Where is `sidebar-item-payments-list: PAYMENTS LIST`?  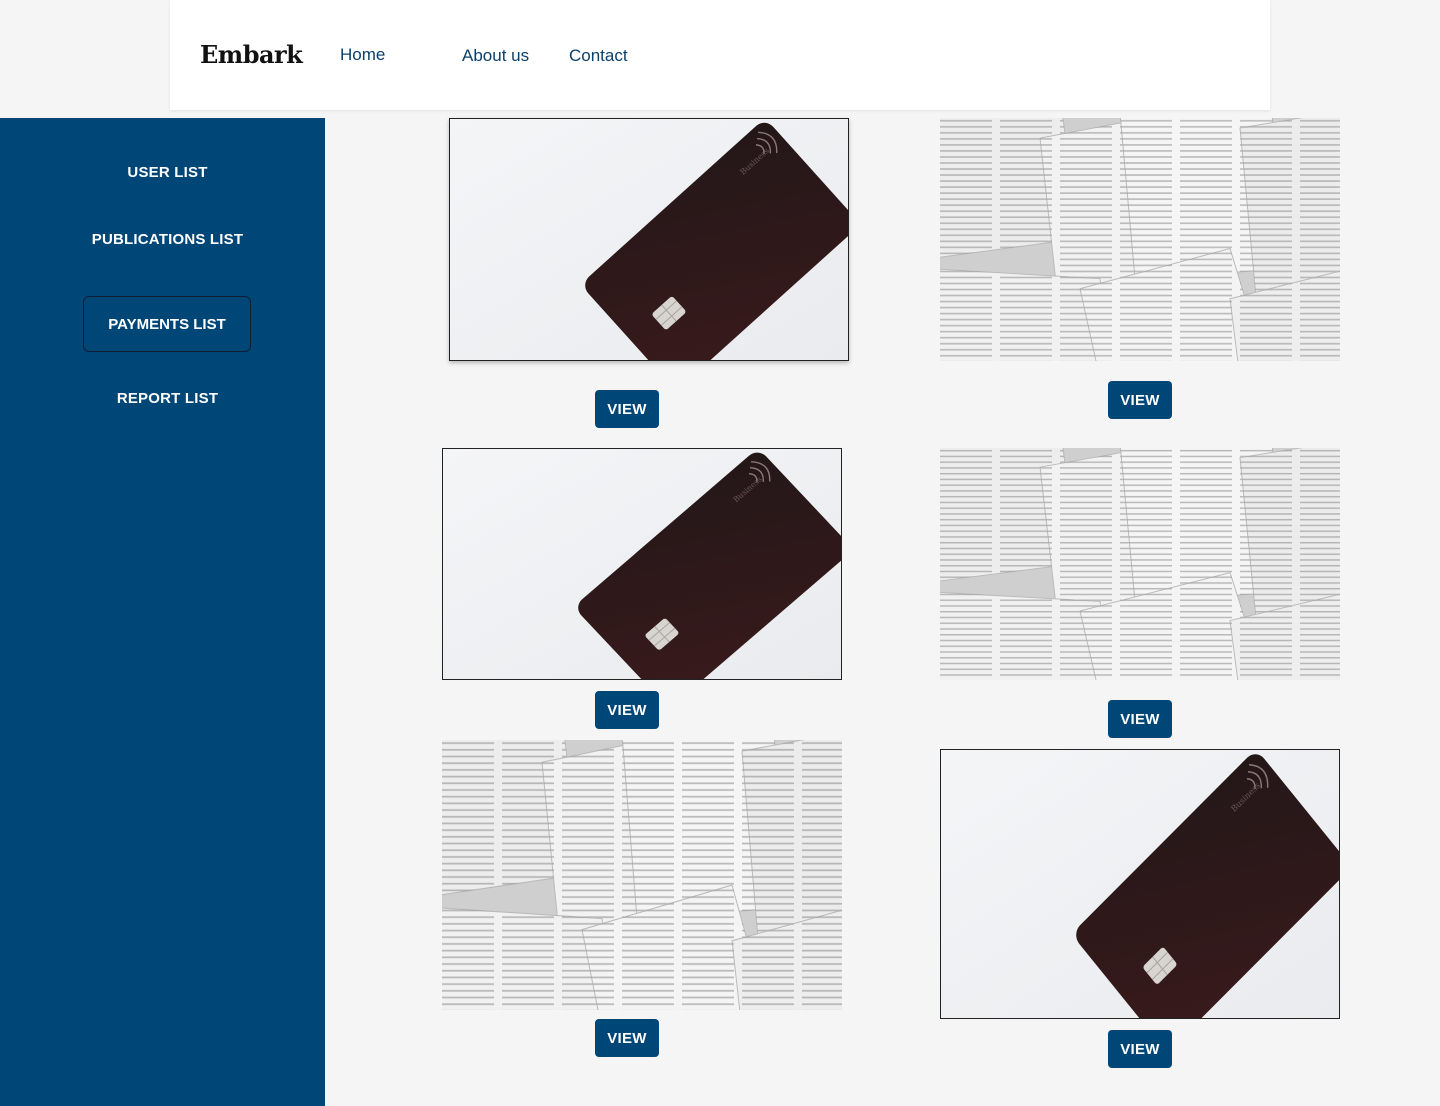
sidebar-item-payments-list: PAYMENTS LIST is located at coordinates (167, 324).